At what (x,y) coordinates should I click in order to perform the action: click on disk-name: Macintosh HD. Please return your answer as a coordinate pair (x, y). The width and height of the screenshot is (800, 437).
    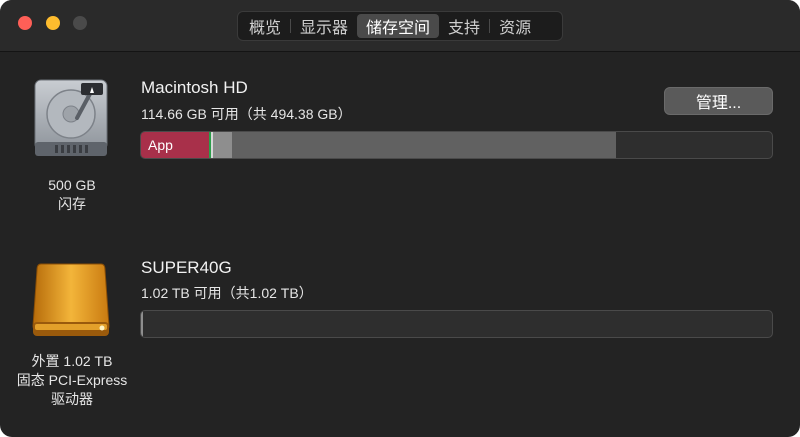
    Looking at the image, I should click on (194, 87).